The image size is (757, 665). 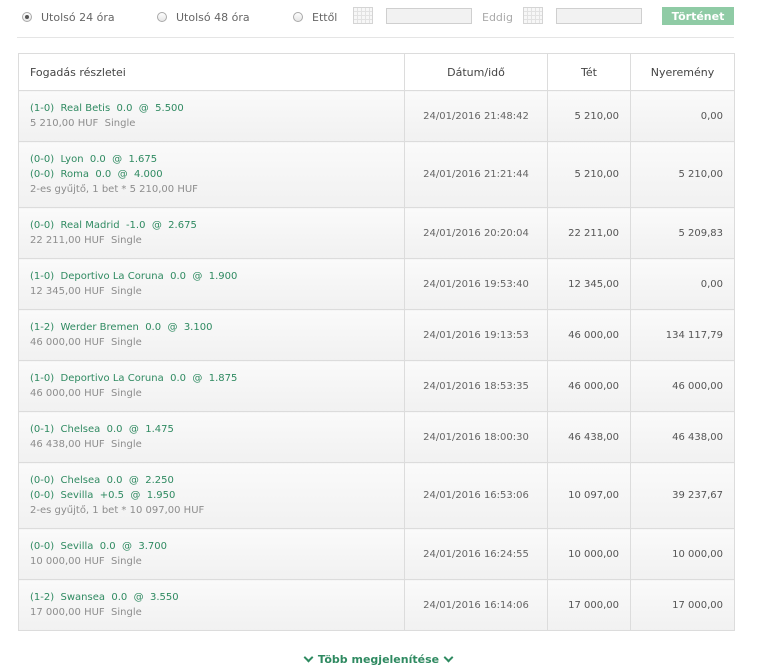 I want to click on bet-odds: 3.550, so click(x=164, y=597).